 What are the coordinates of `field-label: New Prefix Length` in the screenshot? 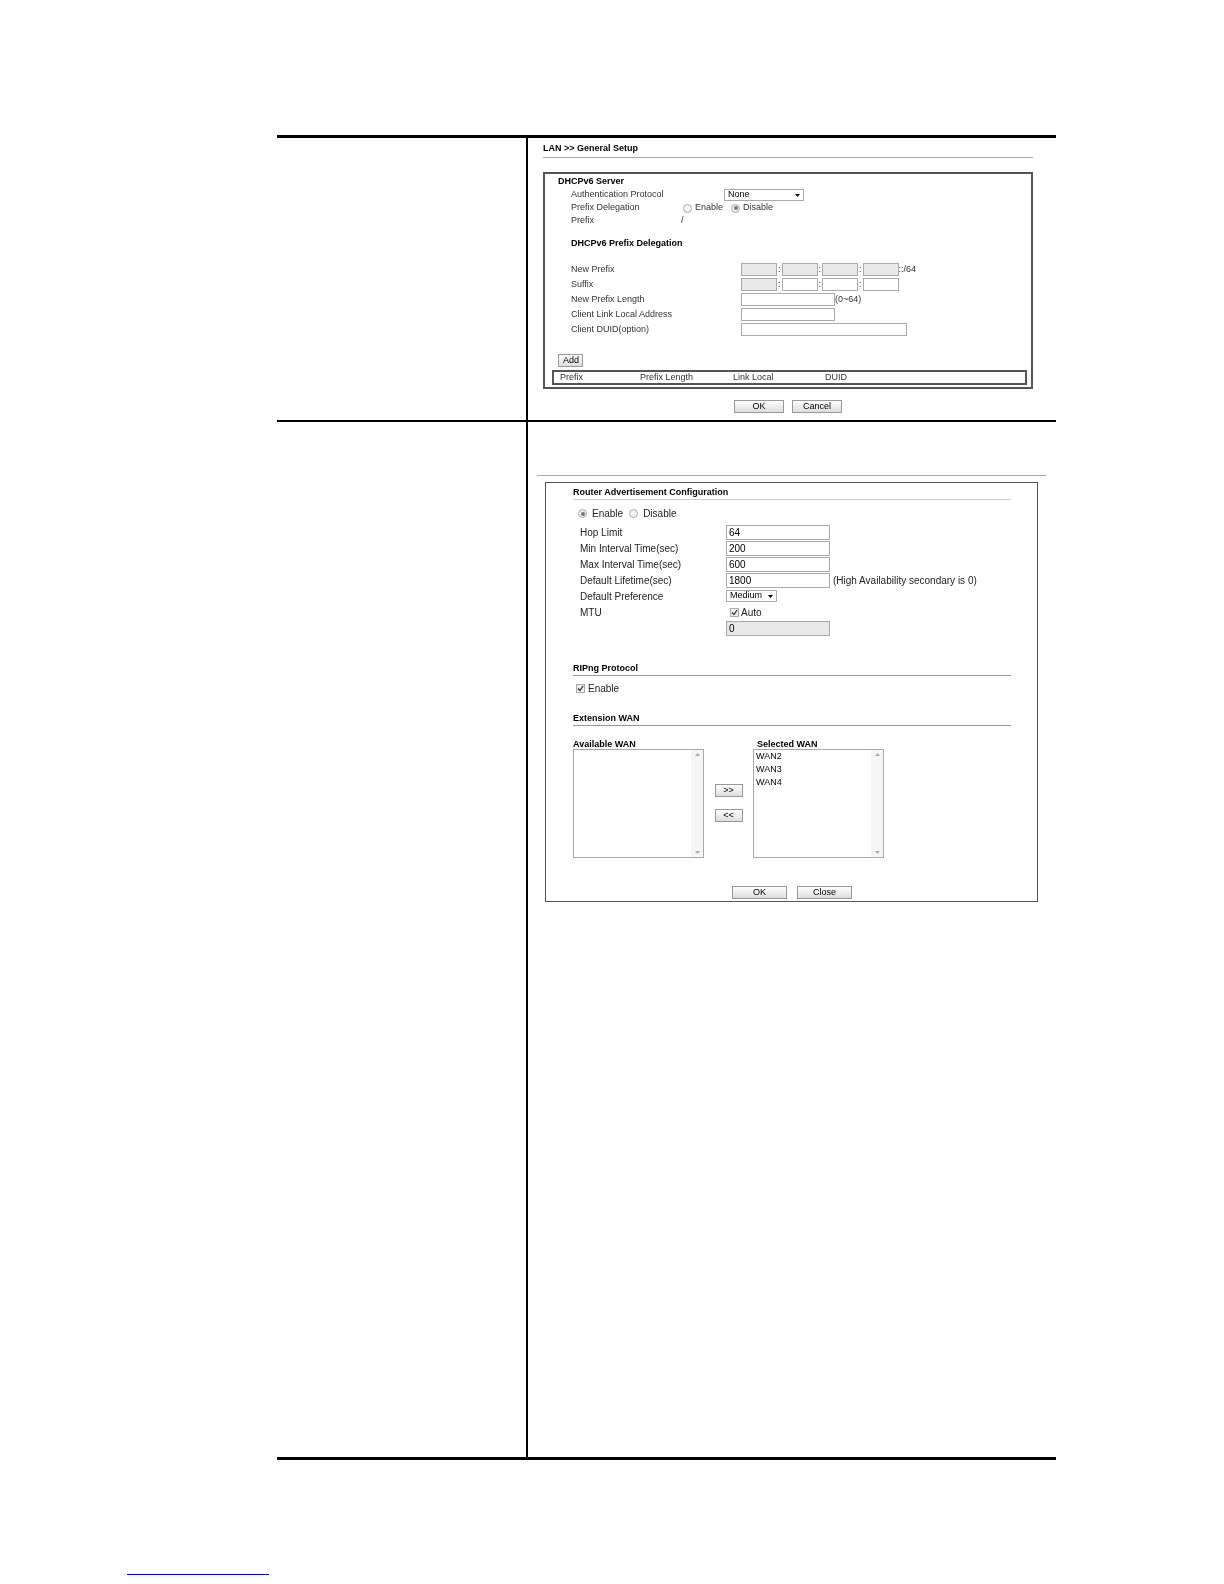 It's located at (608, 299).